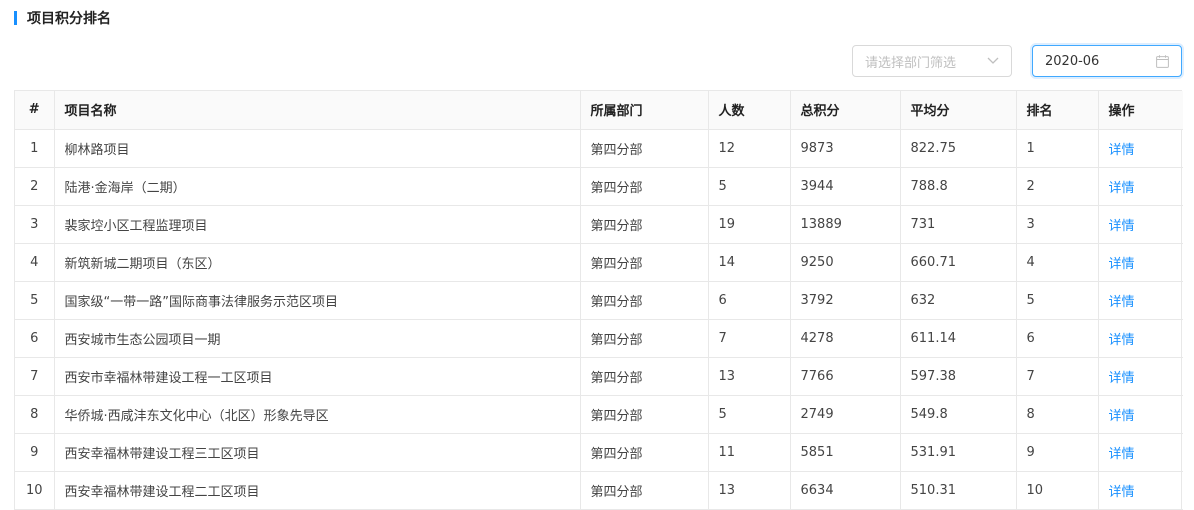 This screenshot has width=1194, height=510. I want to click on cell-project-name: 华侨城·西咸沣东文化中心（北区）形象先导区, so click(317, 414).